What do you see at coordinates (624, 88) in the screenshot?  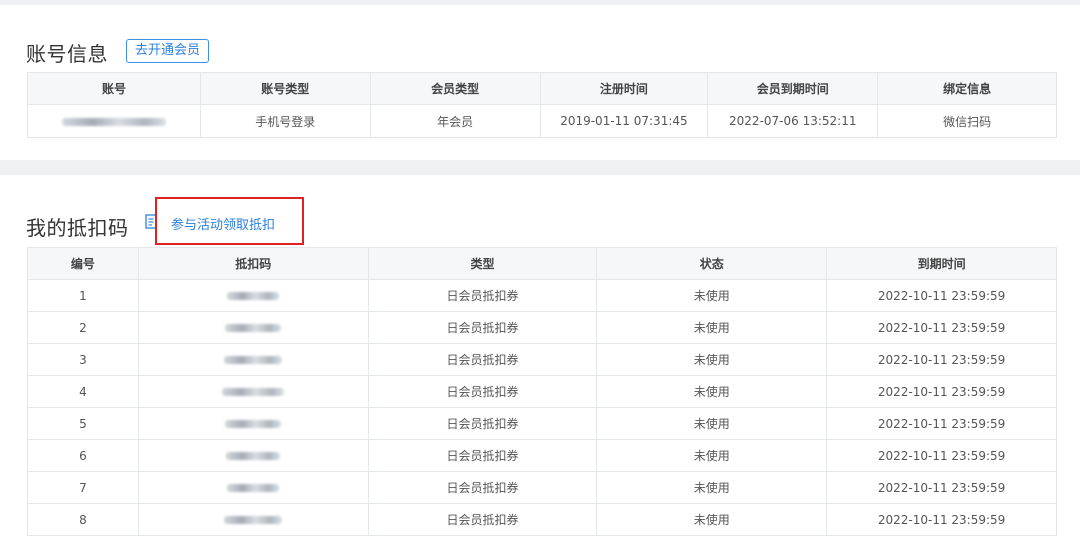 I see `header-register-time: 注册时间` at bounding box center [624, 88].